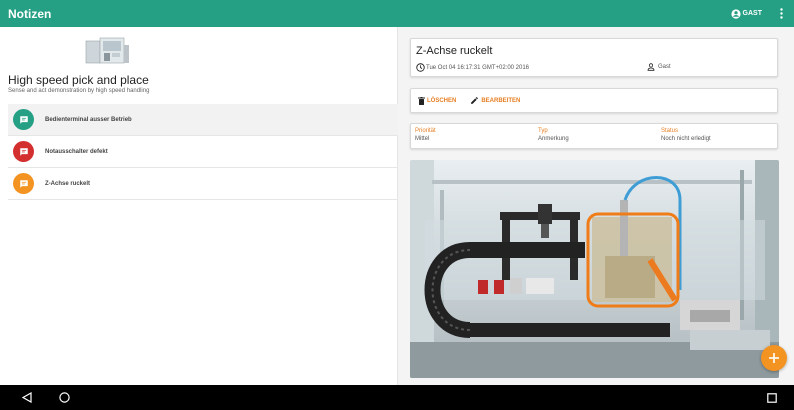  What do you see at coordinates (203, 184) in the screenshot?
I see `note-list-item: Z-Achse ruckelt` at bounding box center [203, 184].